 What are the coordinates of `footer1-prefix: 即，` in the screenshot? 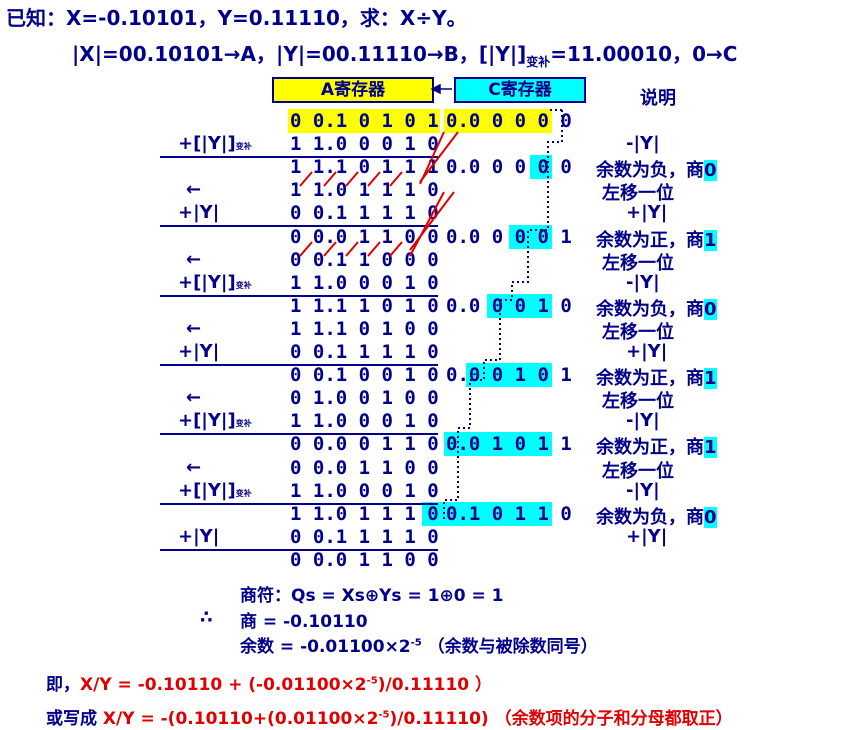 It's located at (63, 685).